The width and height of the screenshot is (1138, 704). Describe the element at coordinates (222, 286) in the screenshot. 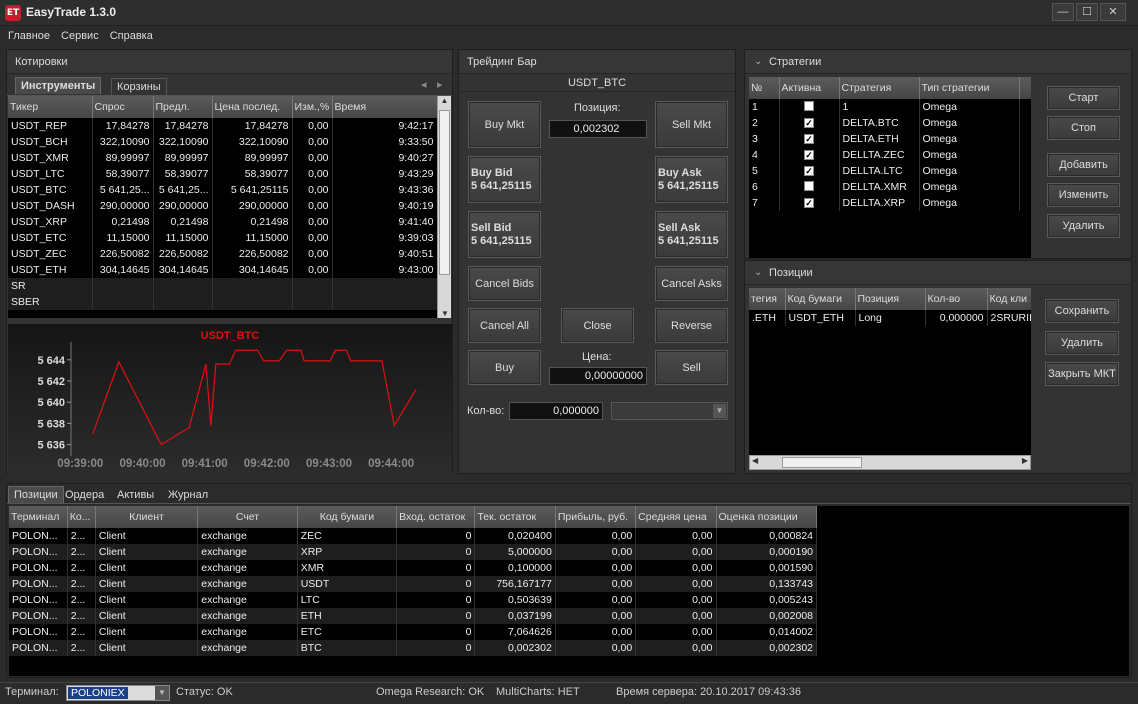

I see `table-row: SR` at that location.